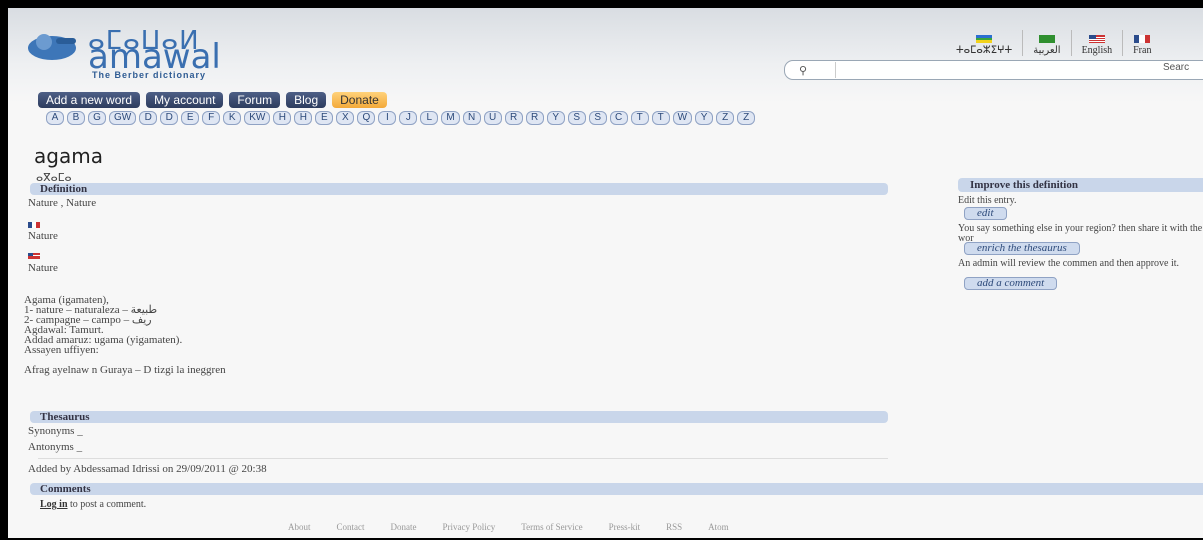  What do you see at coordinates (306, 100) in the screenshot?
I see `blog-button: Blog` at bounding box center [306, 100].